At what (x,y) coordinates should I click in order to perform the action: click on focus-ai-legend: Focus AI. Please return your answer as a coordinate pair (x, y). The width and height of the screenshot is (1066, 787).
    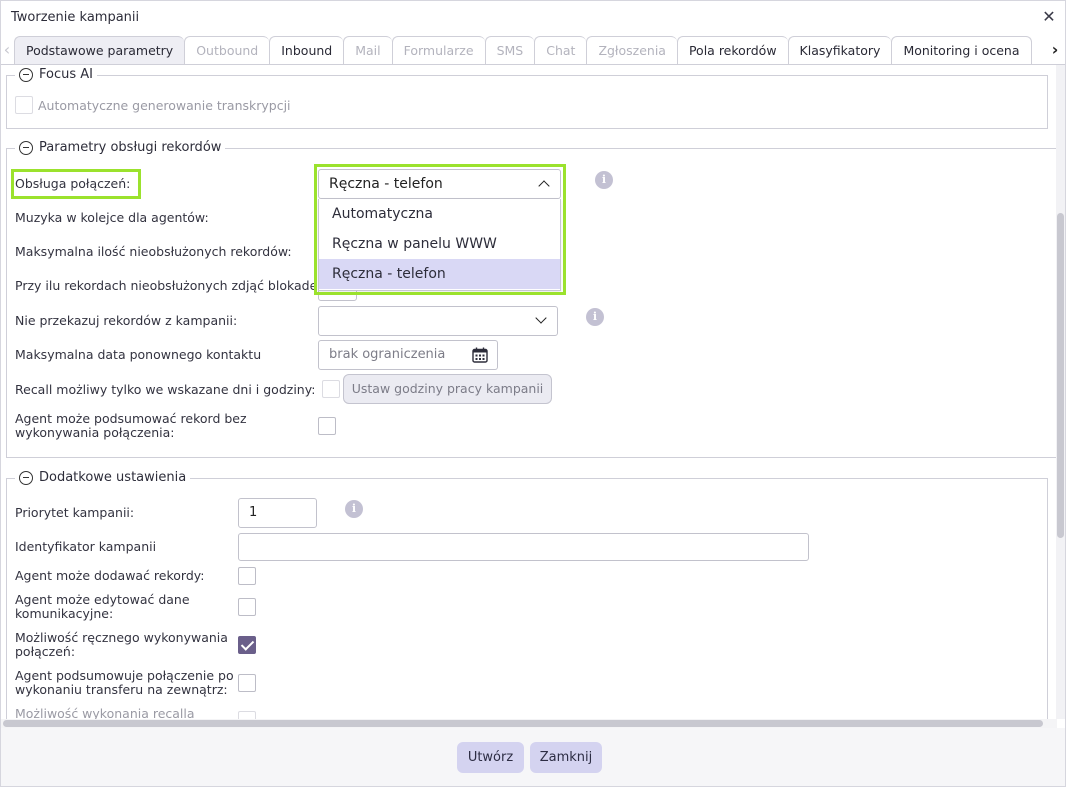
    Looking at the image, I should click on (56, 74).